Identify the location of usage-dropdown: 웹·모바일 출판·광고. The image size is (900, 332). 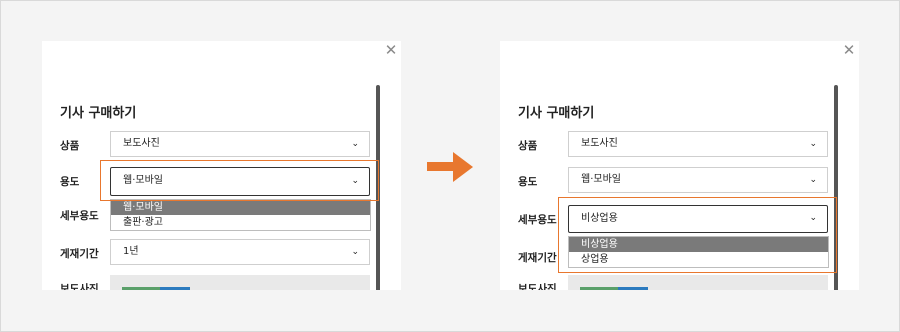
(240, 215).